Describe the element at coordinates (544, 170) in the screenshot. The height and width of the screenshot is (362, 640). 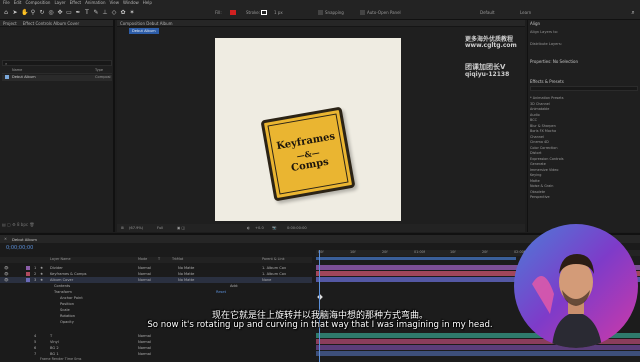
I see `effects-list-item: Immersive Video` at that location.